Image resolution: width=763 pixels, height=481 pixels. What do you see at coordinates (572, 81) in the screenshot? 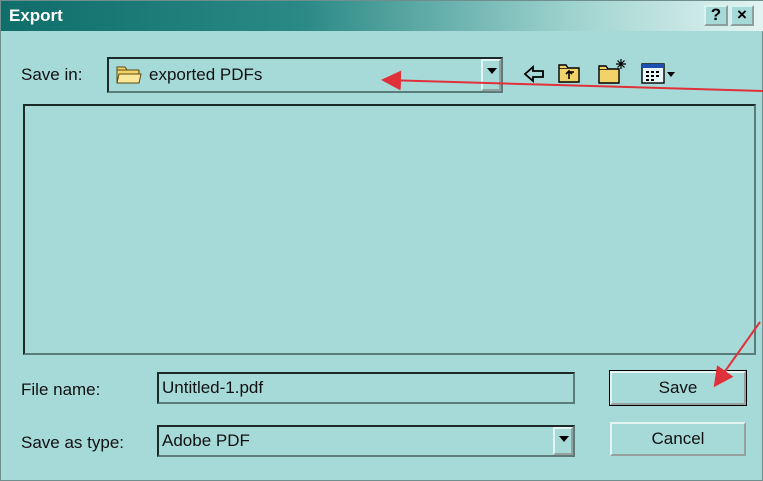
I see `arrow-to-save-in` at bounding box center [572, 81].